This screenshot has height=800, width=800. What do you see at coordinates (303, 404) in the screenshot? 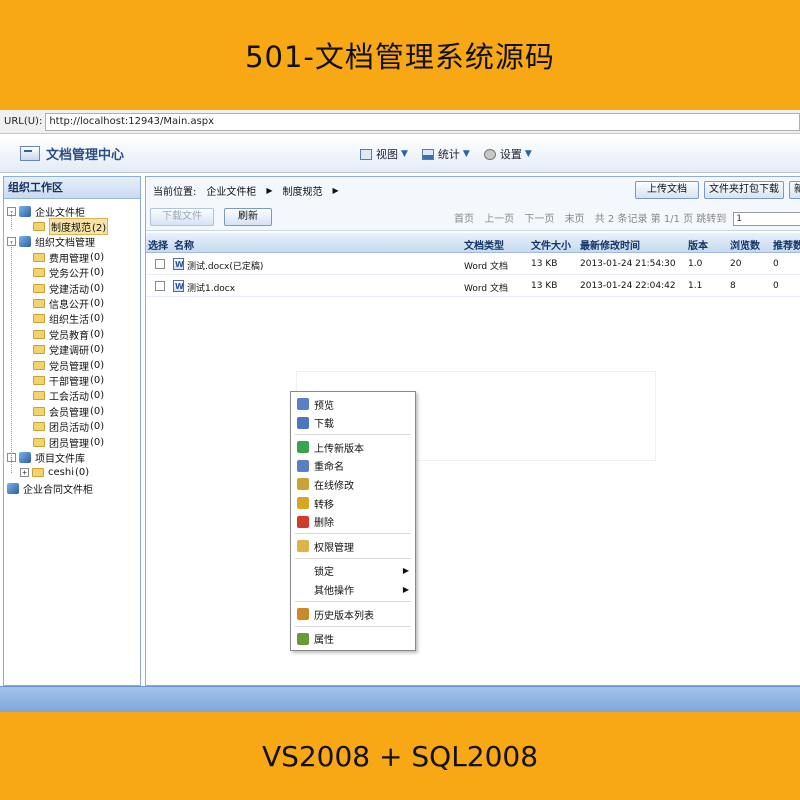
I see `preview-icon` at bounding box center [303, 404].